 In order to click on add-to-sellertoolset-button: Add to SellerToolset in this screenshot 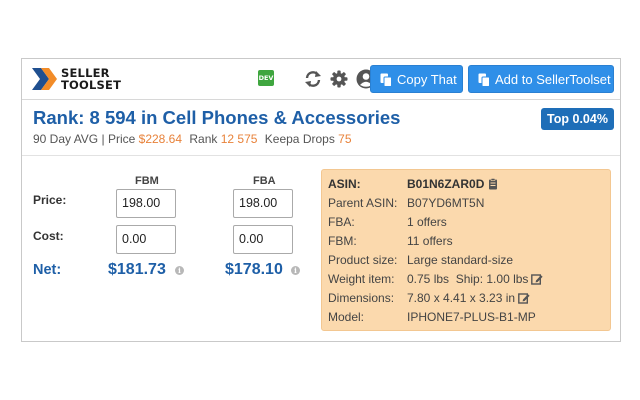, I will do `click(541, 79)`.